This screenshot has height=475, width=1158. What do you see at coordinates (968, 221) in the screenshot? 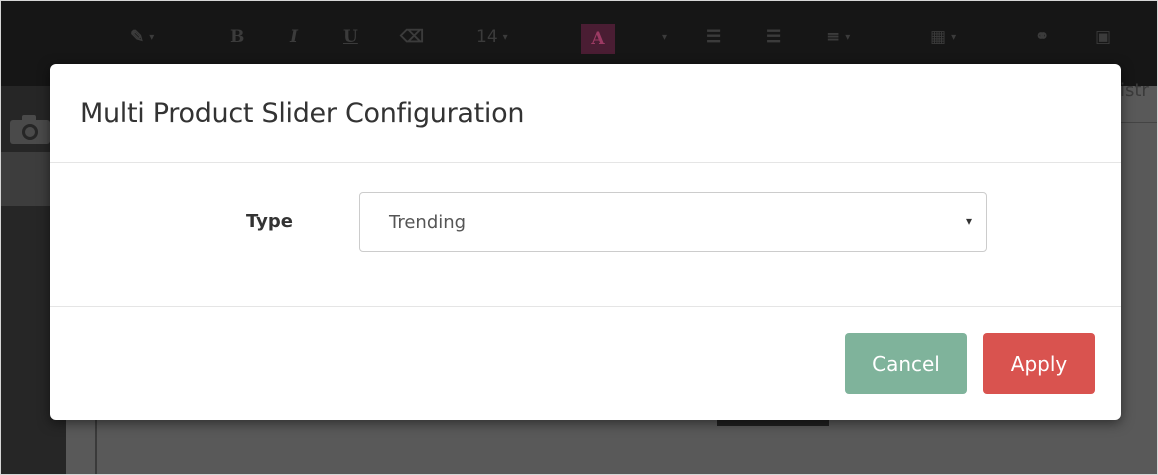
I see `chevron-down-icon: ▾` at bounding box center [968, 221].